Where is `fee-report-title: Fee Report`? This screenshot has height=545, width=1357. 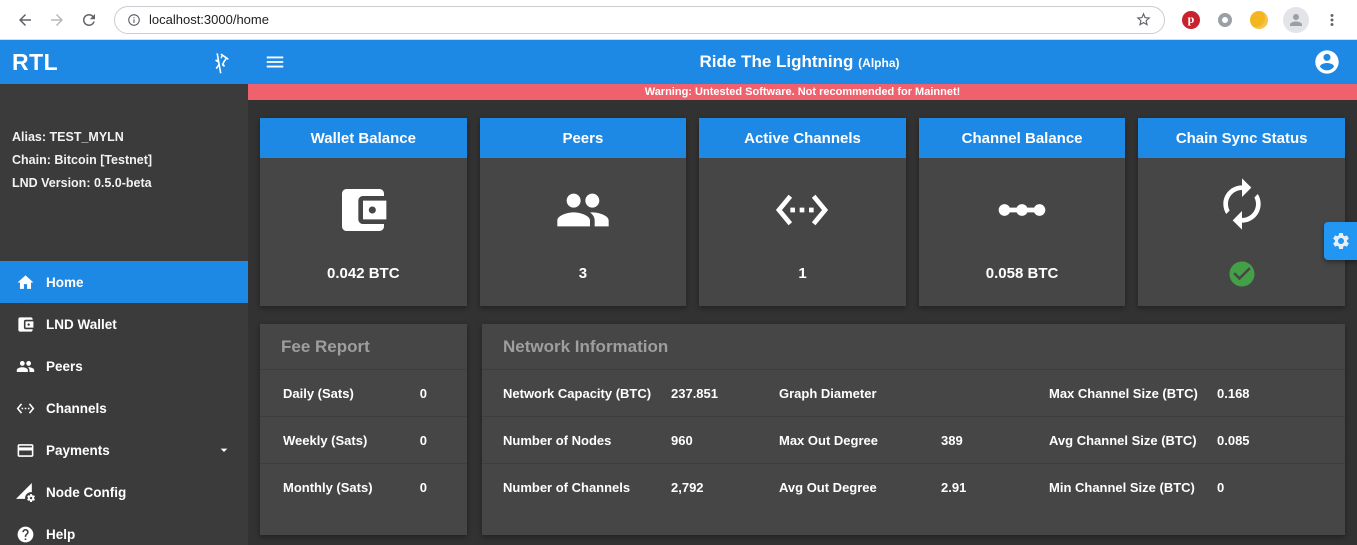
fee-report-title: Fee Report is located at coordinates (325, 346).